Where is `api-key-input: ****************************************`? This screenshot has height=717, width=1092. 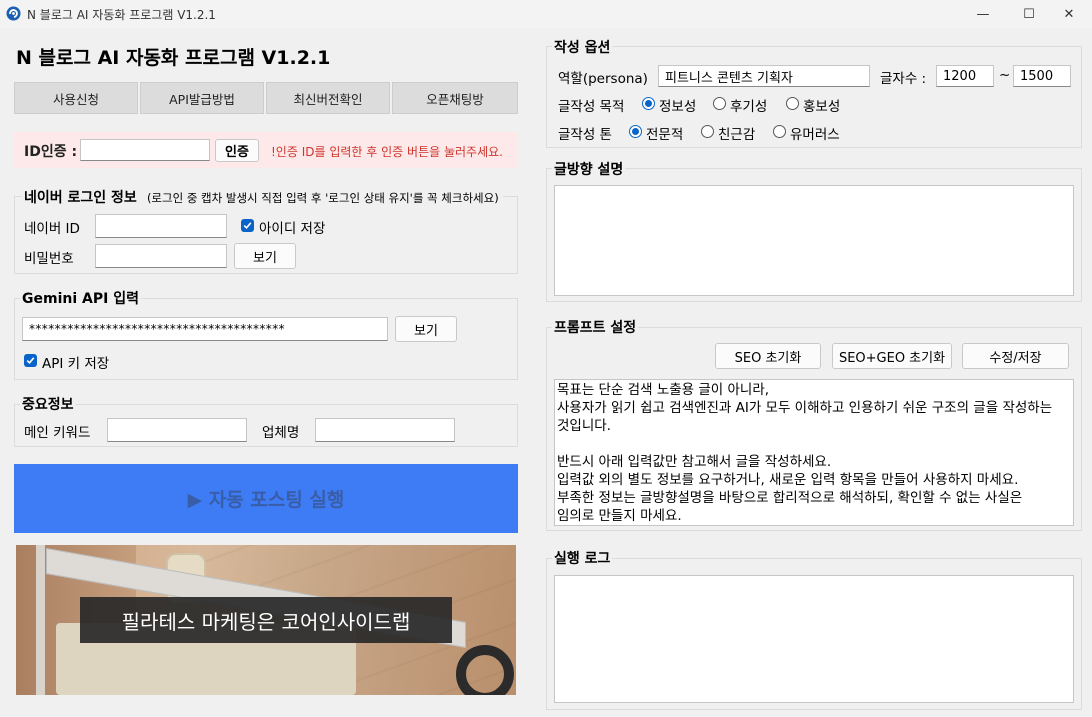
api-key-input: **************************************** is located at coordinates (205, 329).